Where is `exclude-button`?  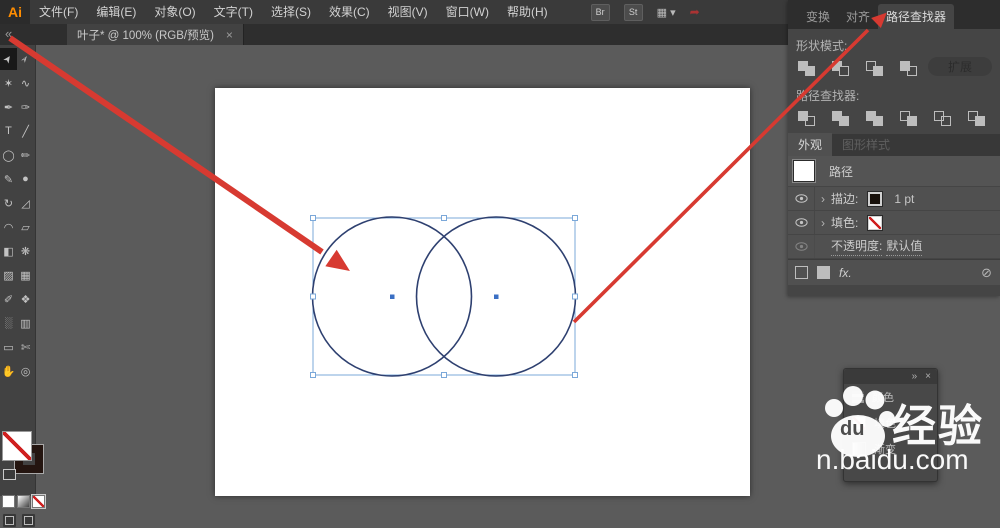
exclude-button is located at coordinates (909, 69).